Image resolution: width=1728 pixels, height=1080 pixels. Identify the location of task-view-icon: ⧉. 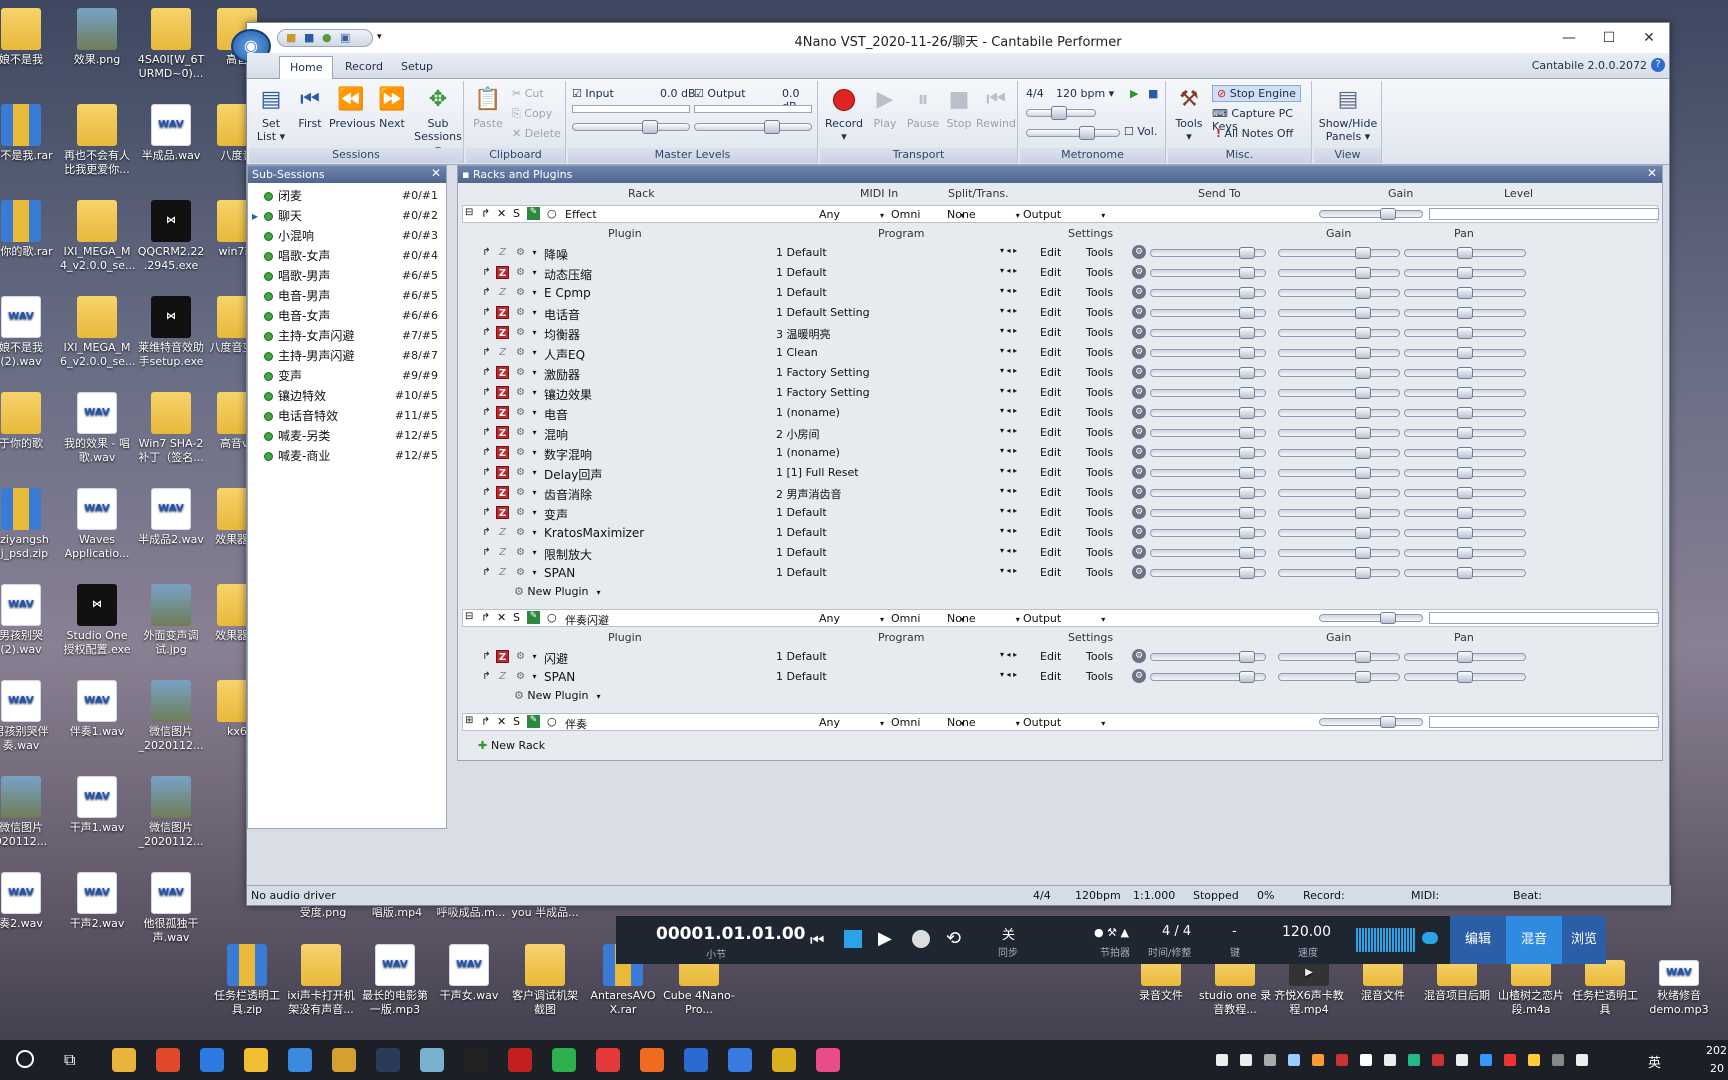
(69, 1060).